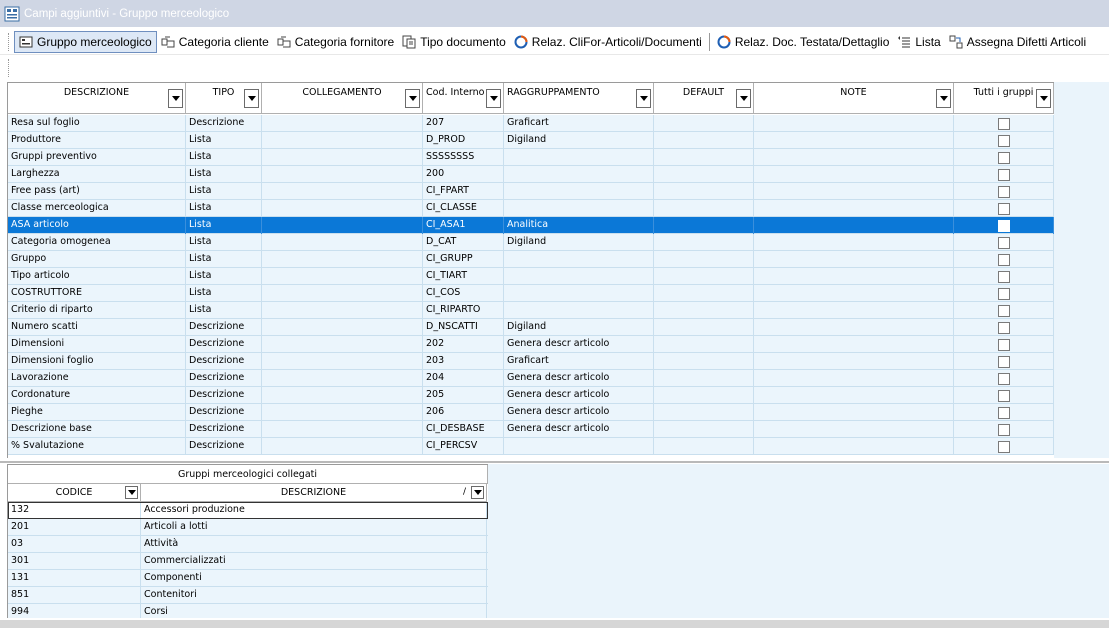  I want to click on table-cell: 301, so click(74, 561).